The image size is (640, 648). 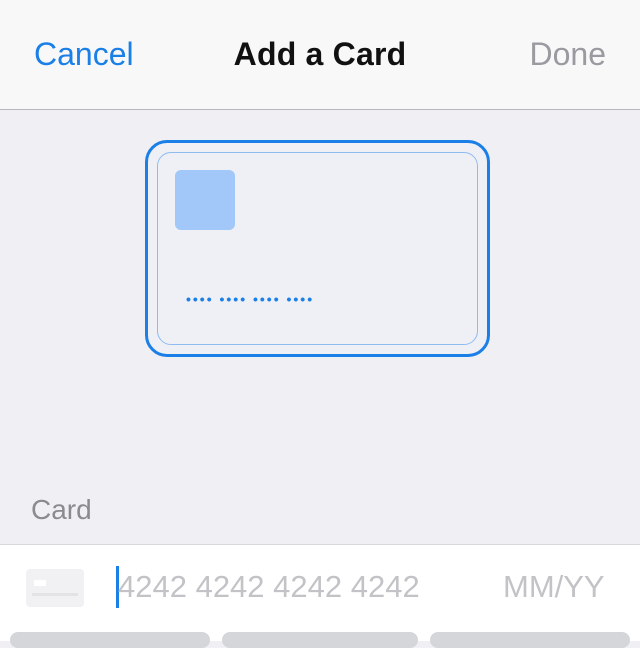 What do you see at coordinates (55, 594) in the screenshot?
I see `card-icon-stripe` at bounding box center [55, 594].